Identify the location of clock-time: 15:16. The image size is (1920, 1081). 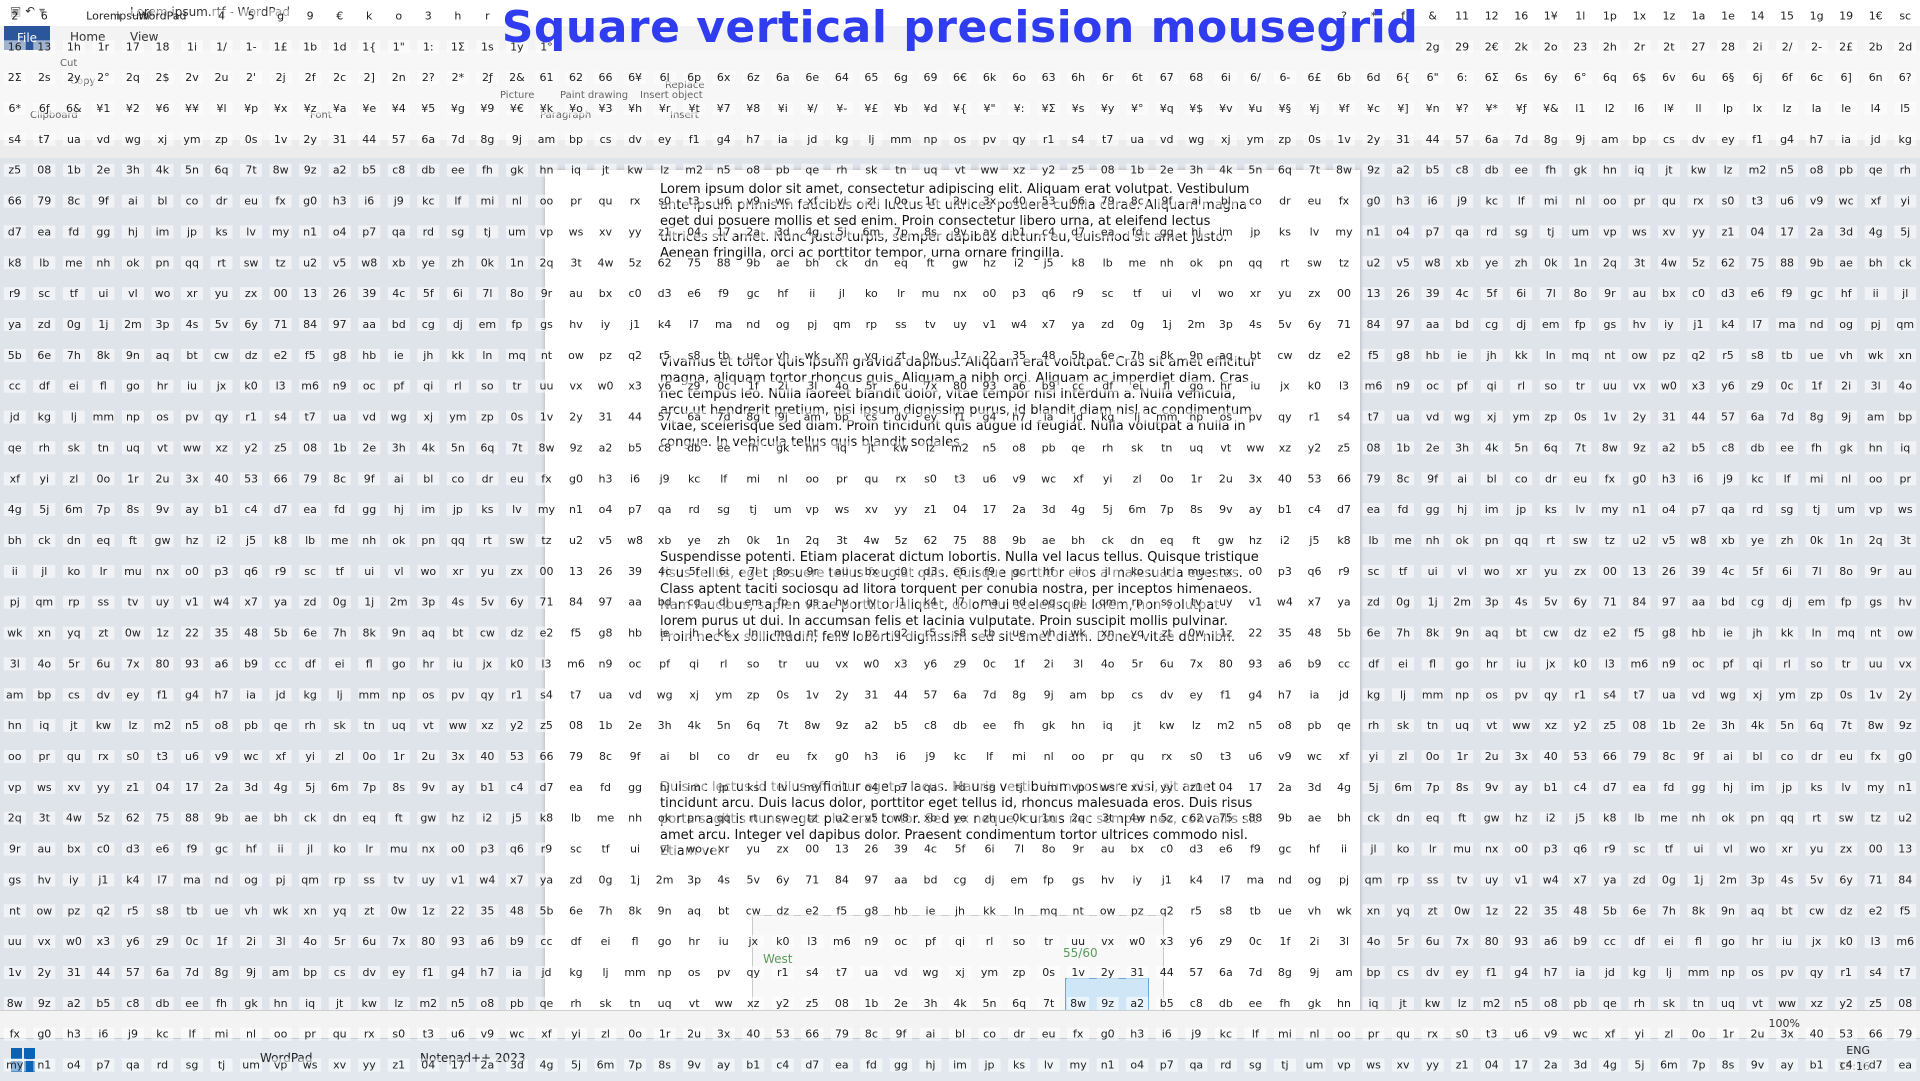
(1854, 1066).